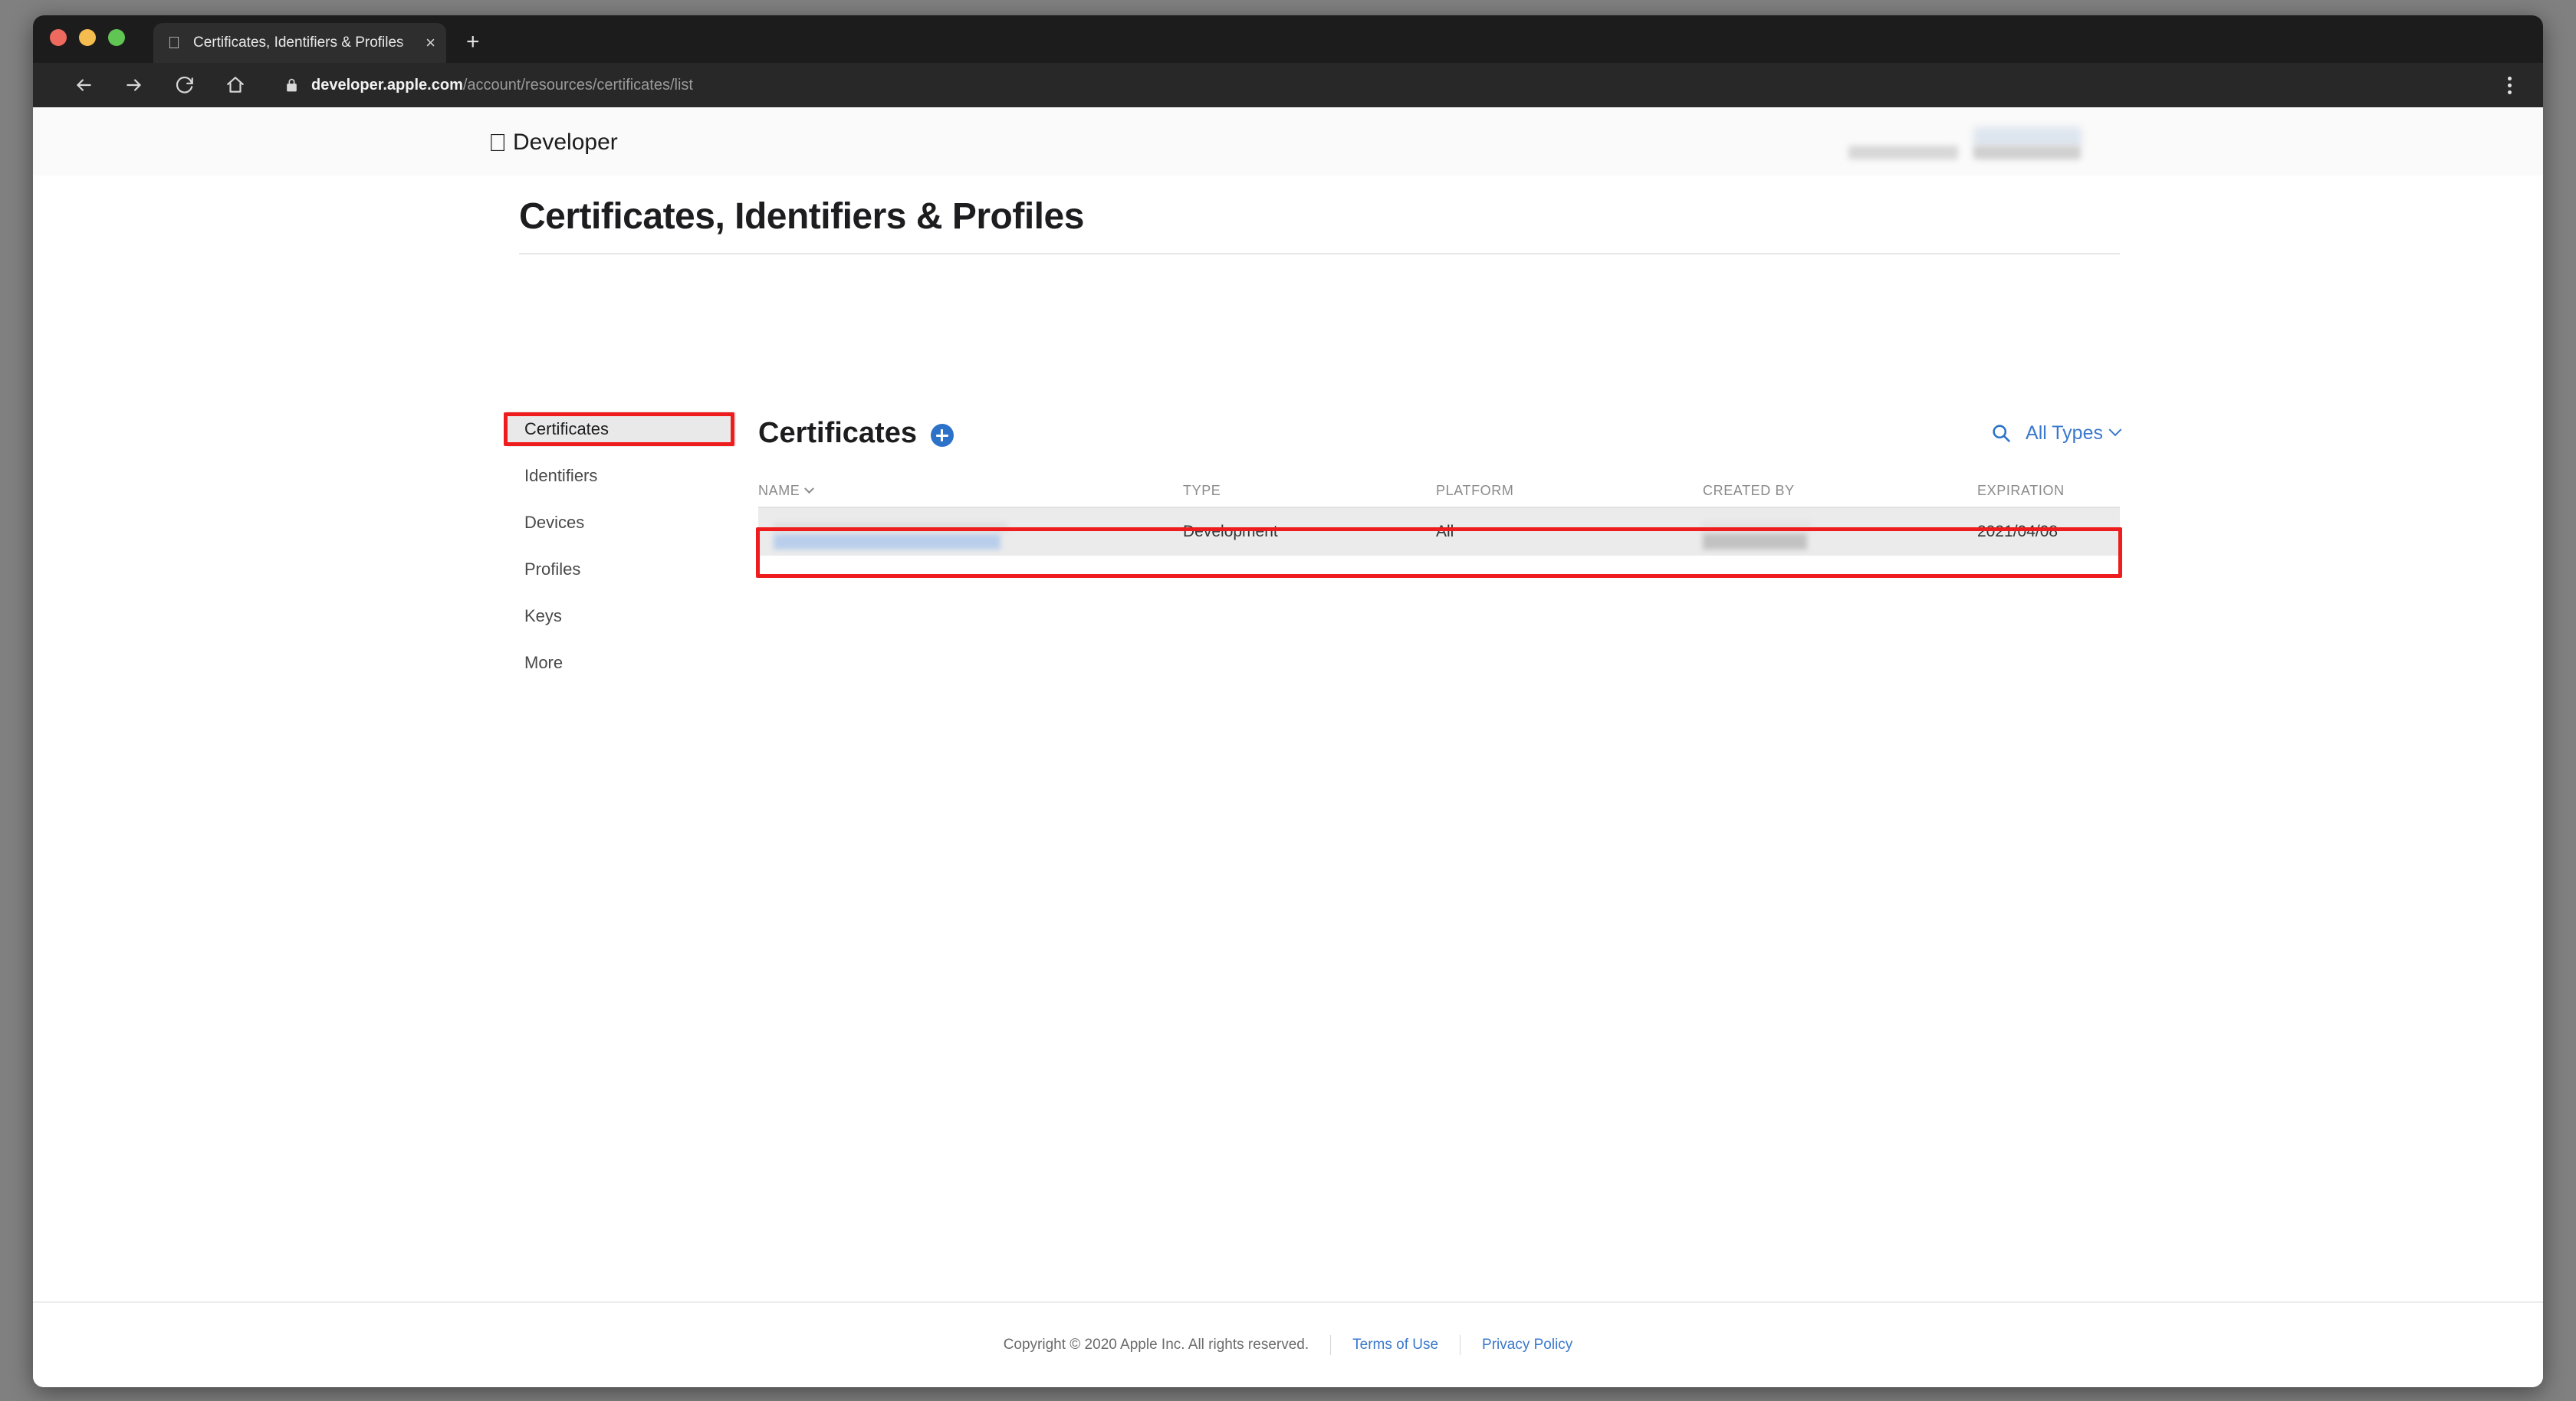  I want to click on window-traffic-lights, so click(88, 37).